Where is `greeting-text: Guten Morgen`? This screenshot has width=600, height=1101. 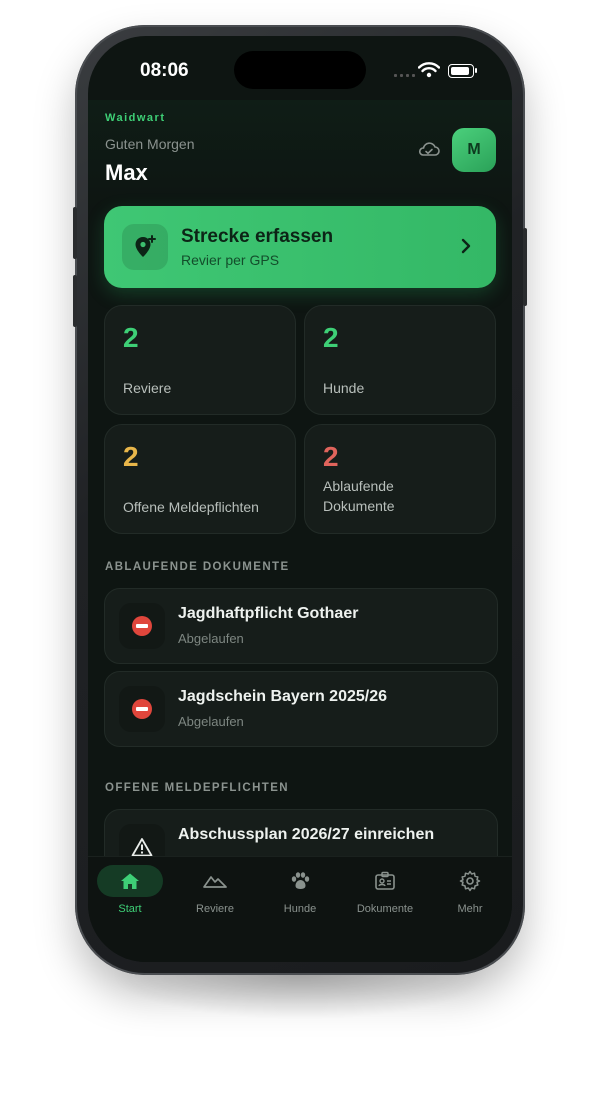
greeting-text: Guten Morgen is located at coordinates (150, 144).